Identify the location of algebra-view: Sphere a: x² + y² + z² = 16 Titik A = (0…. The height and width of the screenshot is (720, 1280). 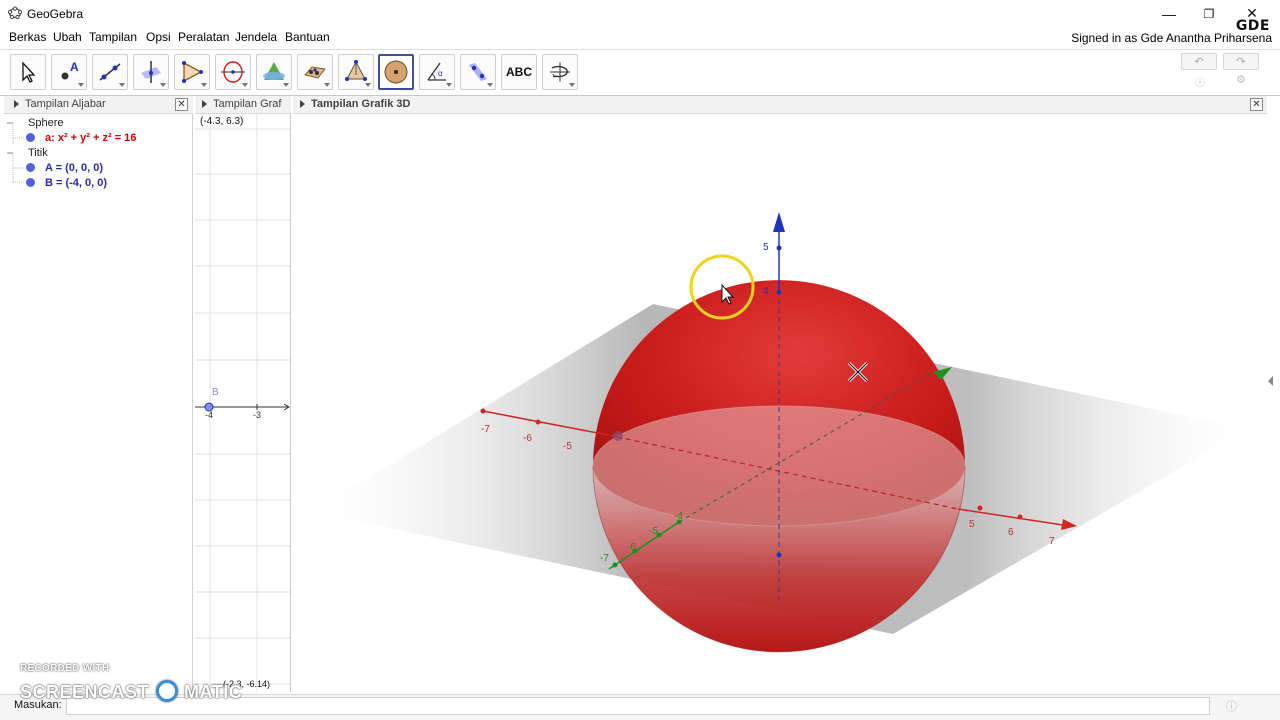
(98, 402).